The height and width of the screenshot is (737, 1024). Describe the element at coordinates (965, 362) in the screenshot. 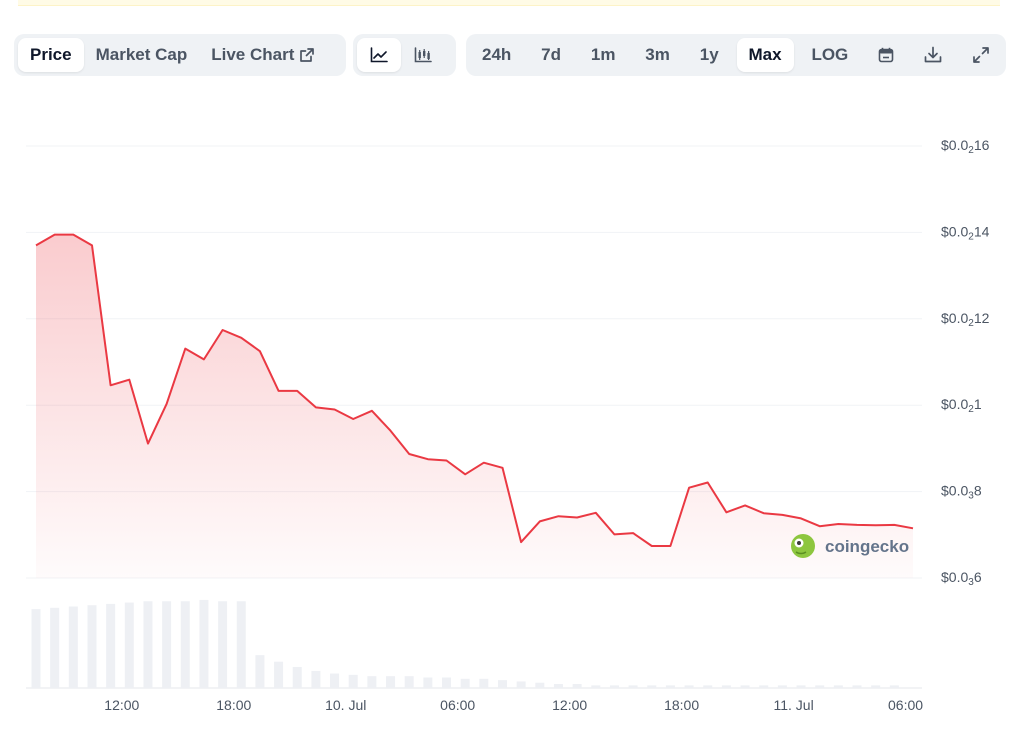

I see `y-axis-labels: $0.0216 $0.0214 $0.0212 $0.021 $0.038 $0.036` at that location.